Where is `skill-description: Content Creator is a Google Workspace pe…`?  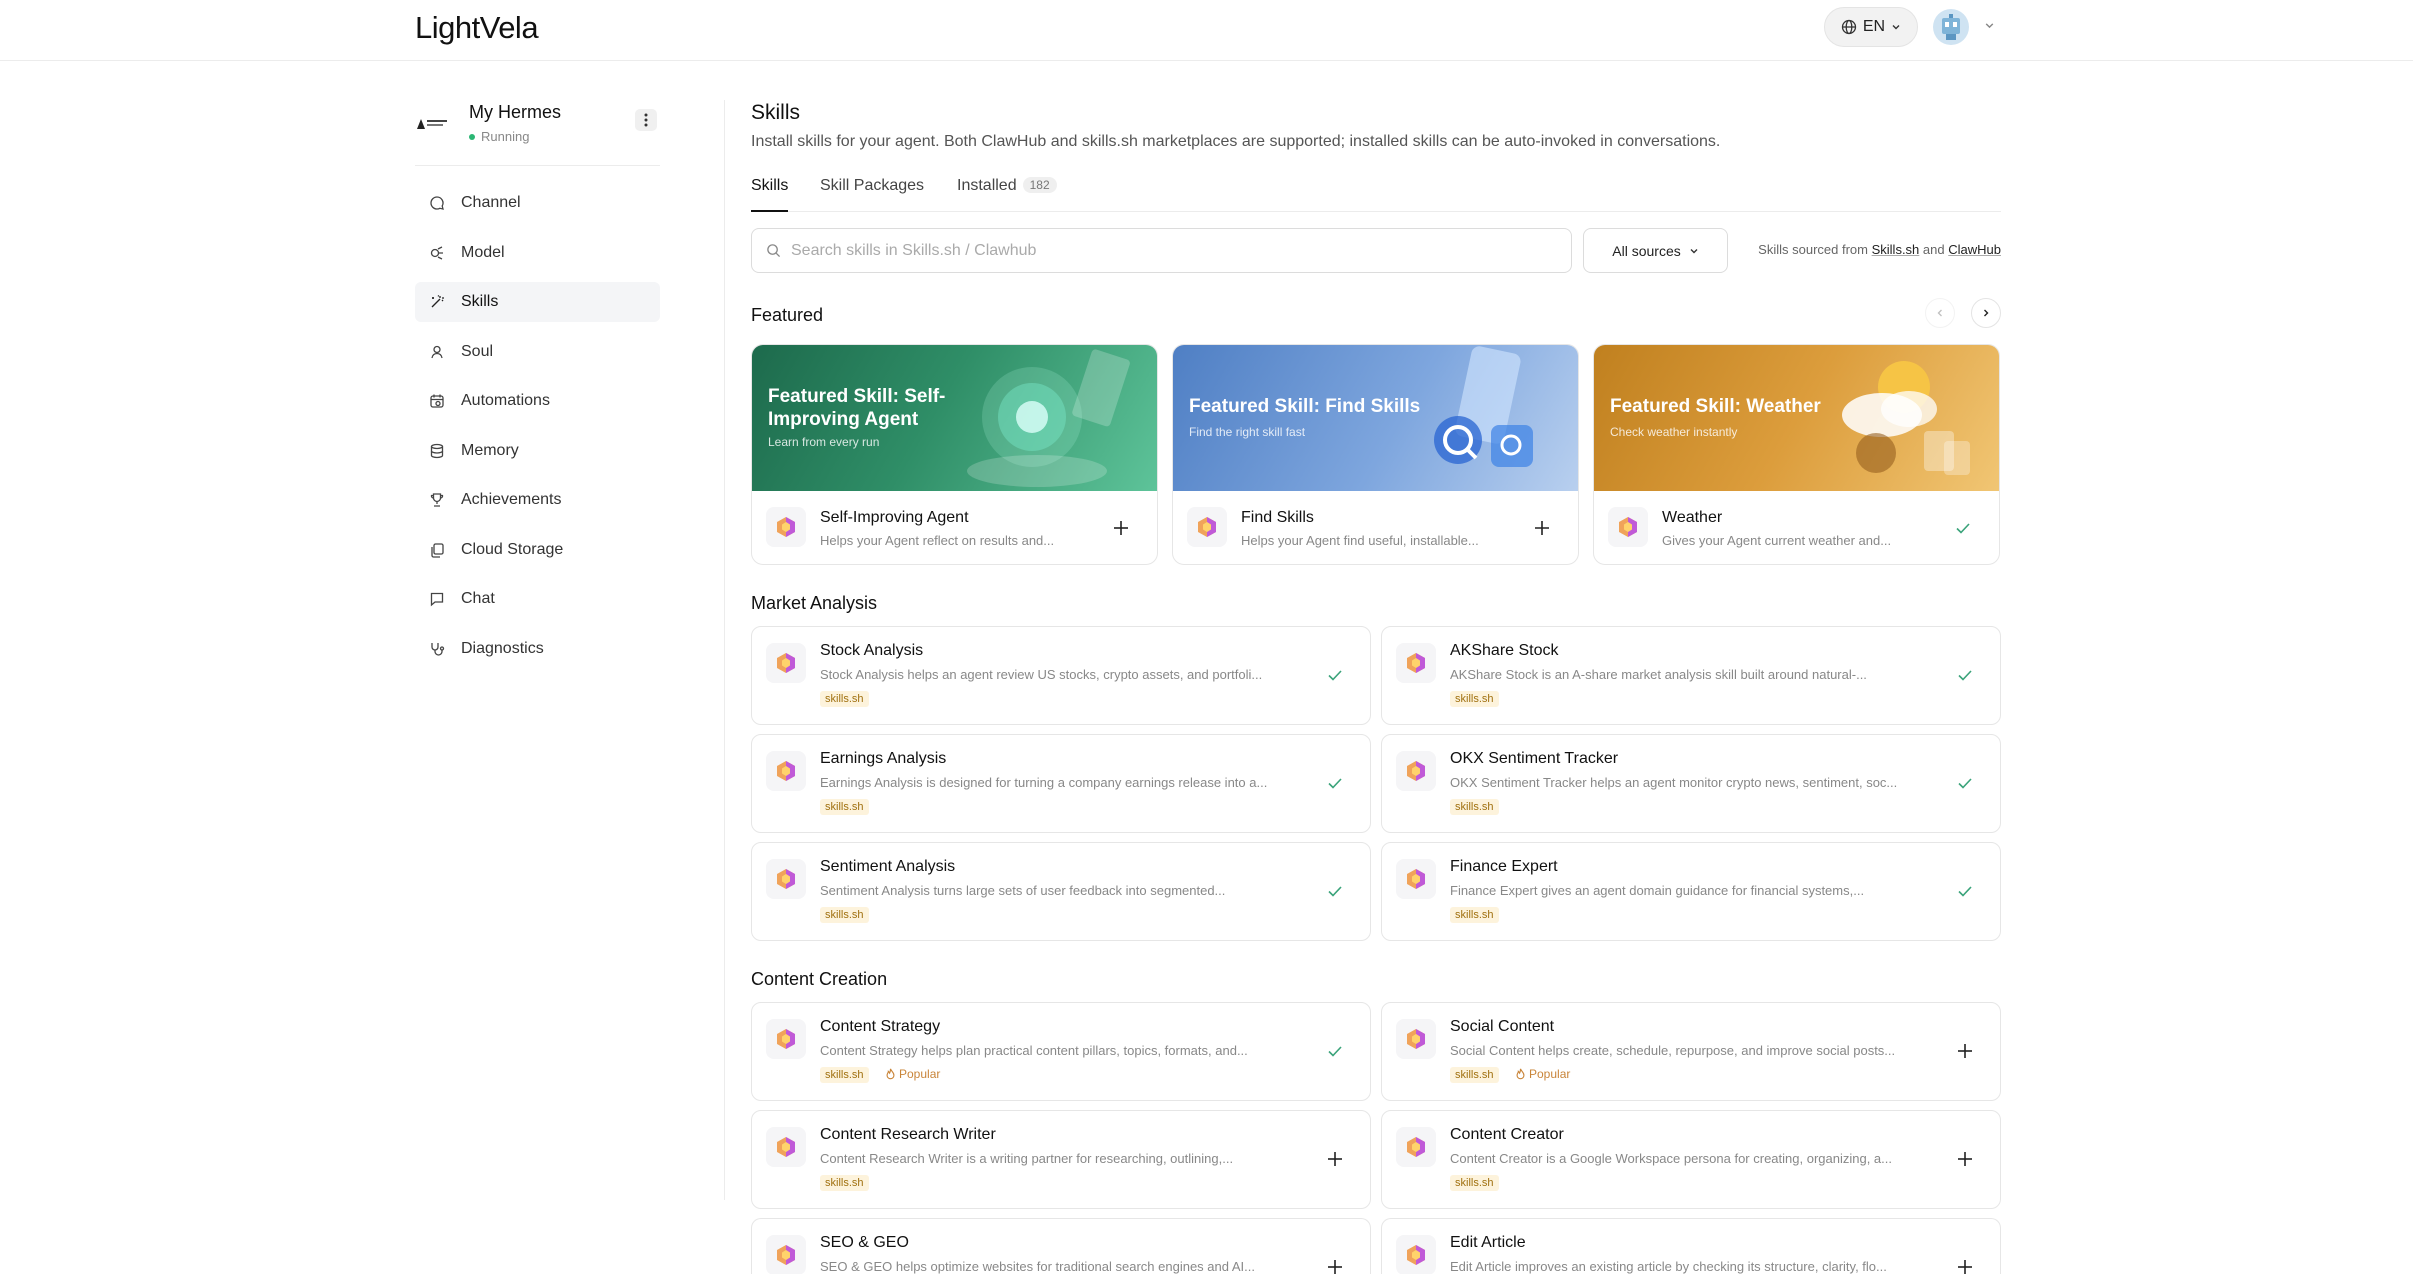
skill-description: Content Creator is a Google Workspace pe… is located at coordinates (1671, 1158).